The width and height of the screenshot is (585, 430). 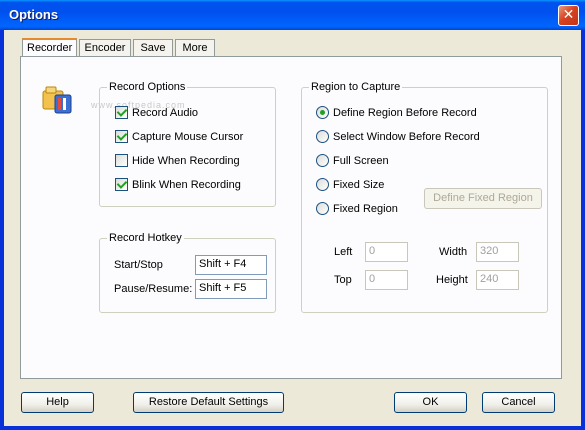 I want to click on start-stop-hotkey-field: Shift + F4, so click(x=231, y=265).